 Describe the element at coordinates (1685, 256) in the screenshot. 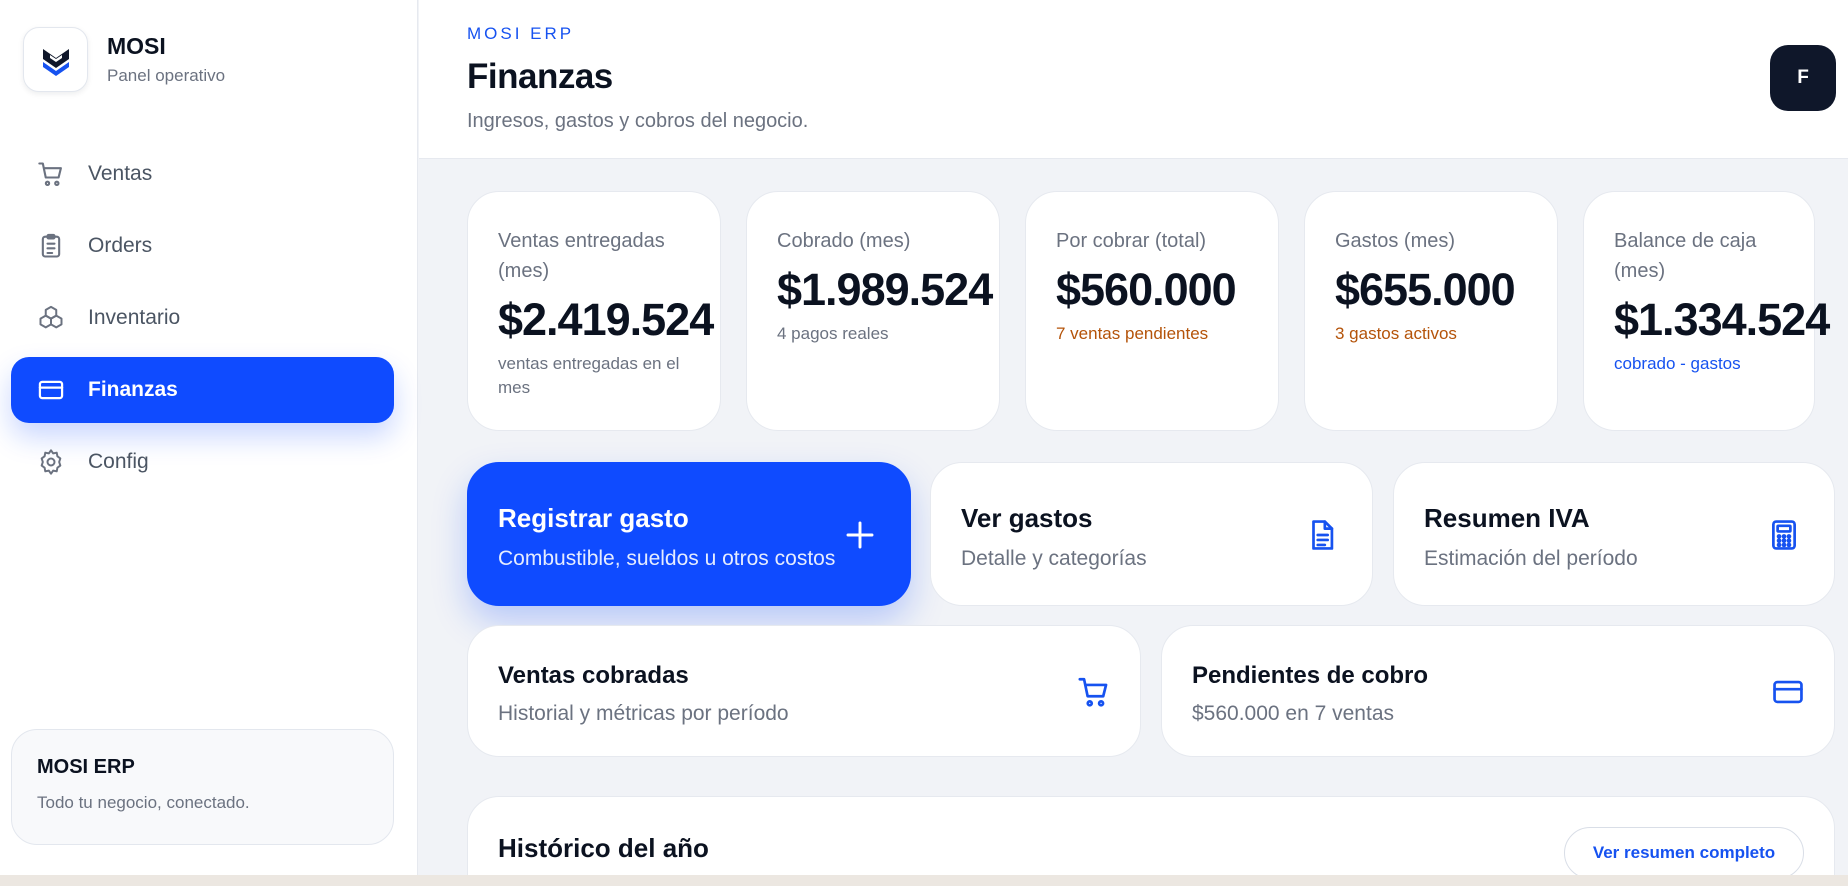

I see `stat-label: Balance de caja (mes)` at that location.